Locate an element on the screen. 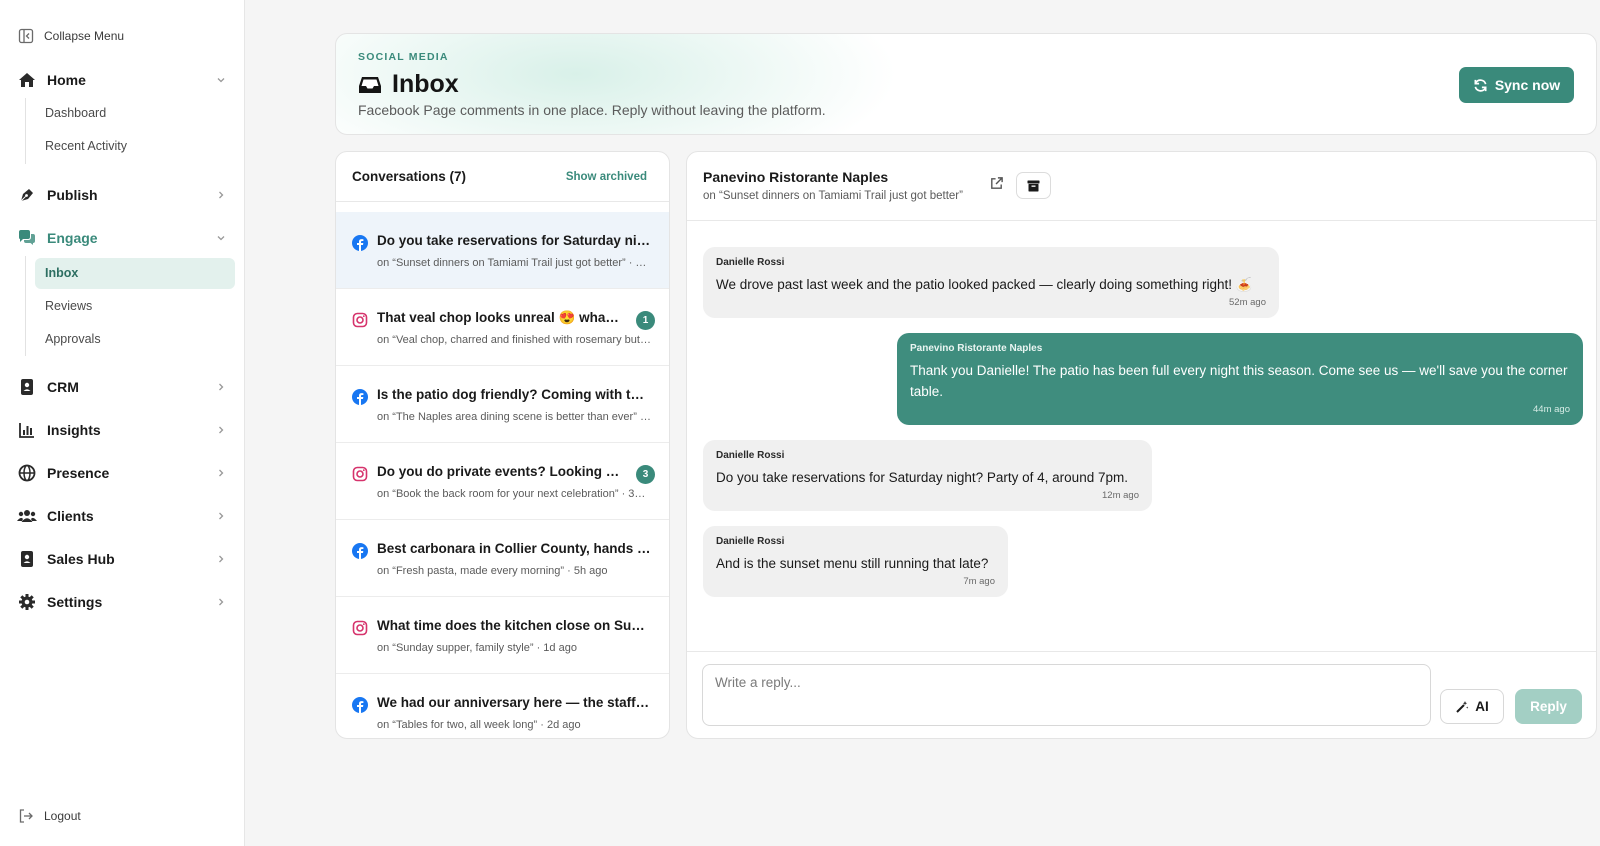 The image size is (1600, 846). nav-presence: Presence is located at coordinates (122, 473).